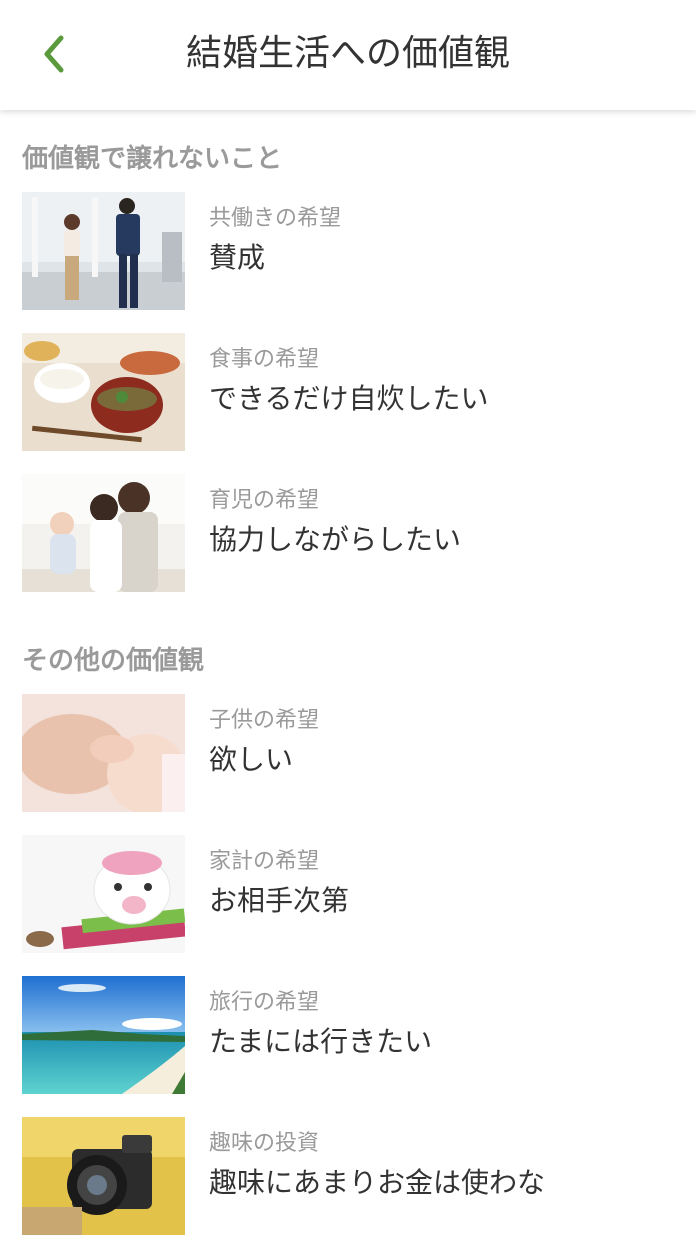 Image resolution: width=696 pixels, height=1235 pixels. I want to click on item-value: 賛成, so click(237, 257).